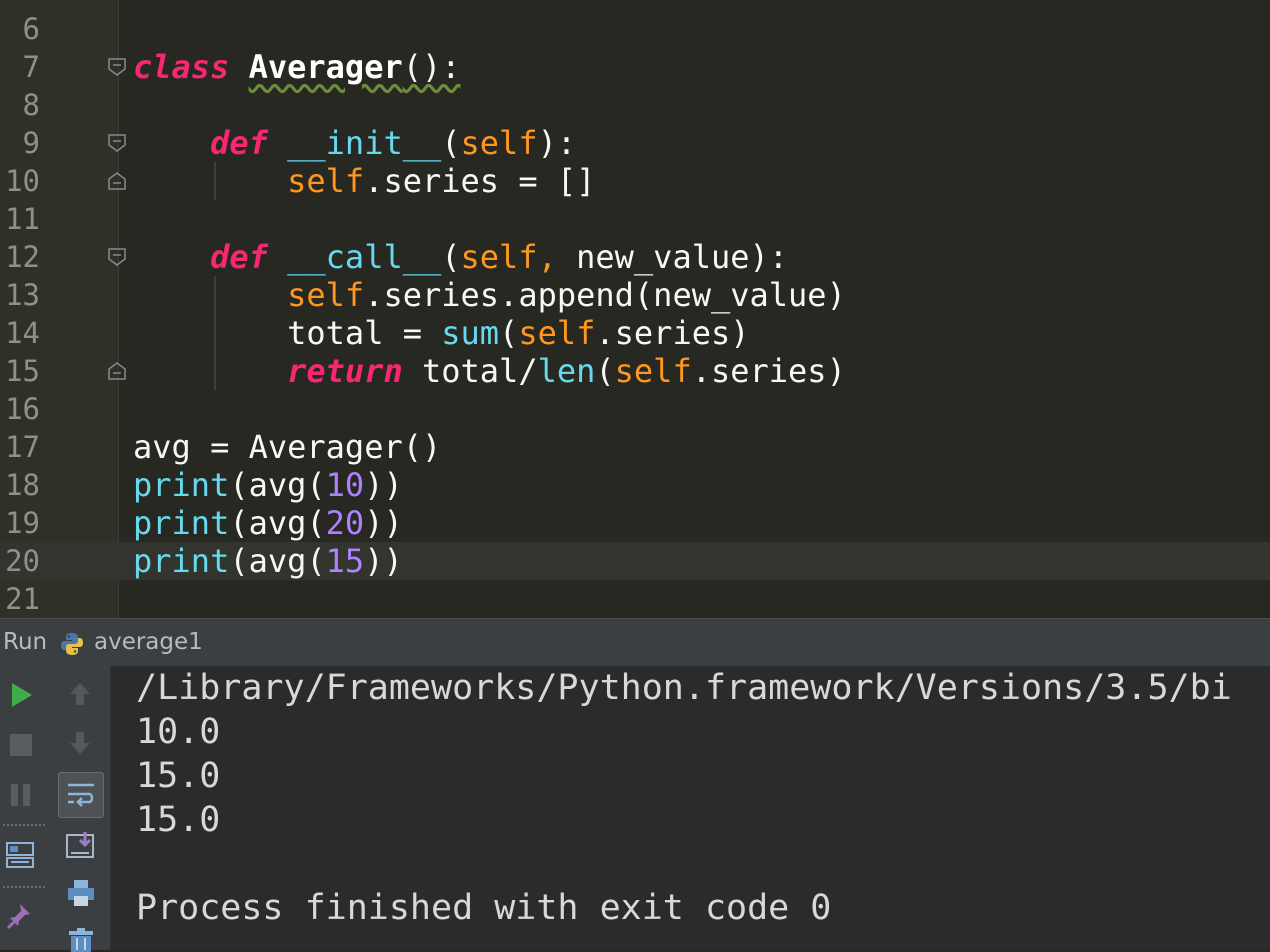 Image resolution: width=1270 pixels, height=952 pixels. What do you see at coordinates (21, 745) in the screenshot?
I see `stop-icon` at bounding box center [21, 745].